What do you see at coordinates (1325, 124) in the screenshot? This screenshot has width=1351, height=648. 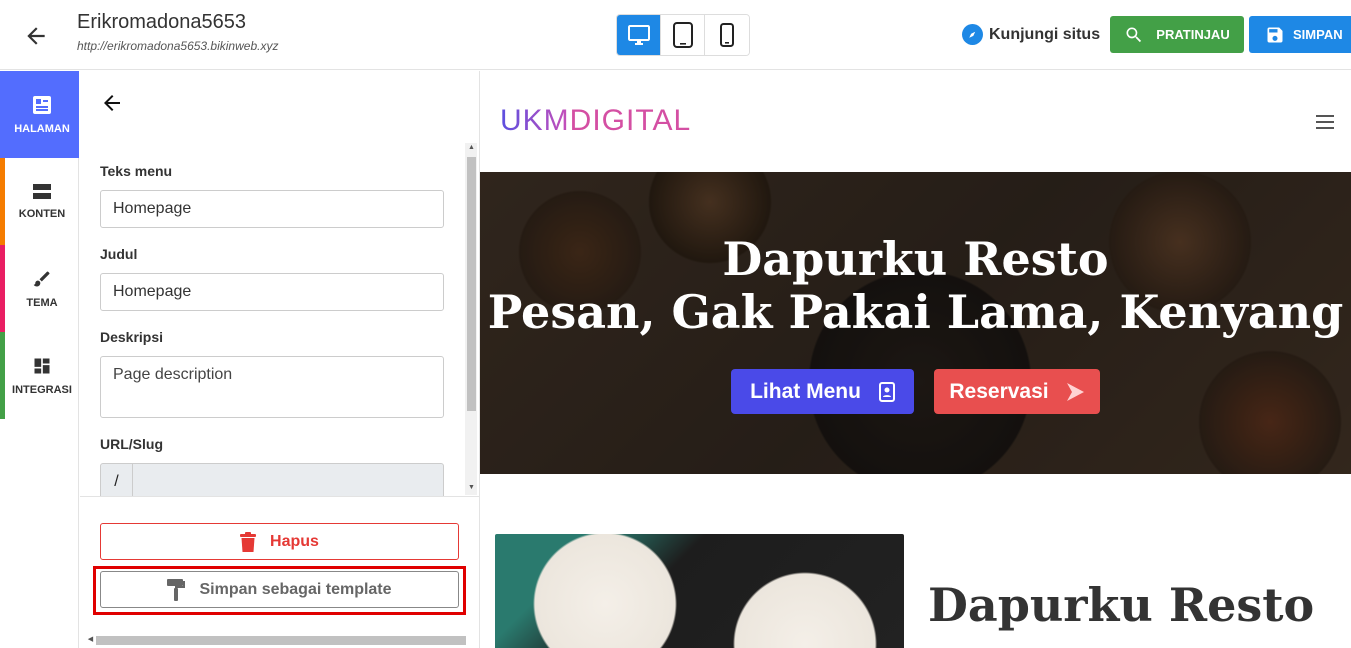 I see `hamburger-menu-icon` at bounding box center [1325, 124].